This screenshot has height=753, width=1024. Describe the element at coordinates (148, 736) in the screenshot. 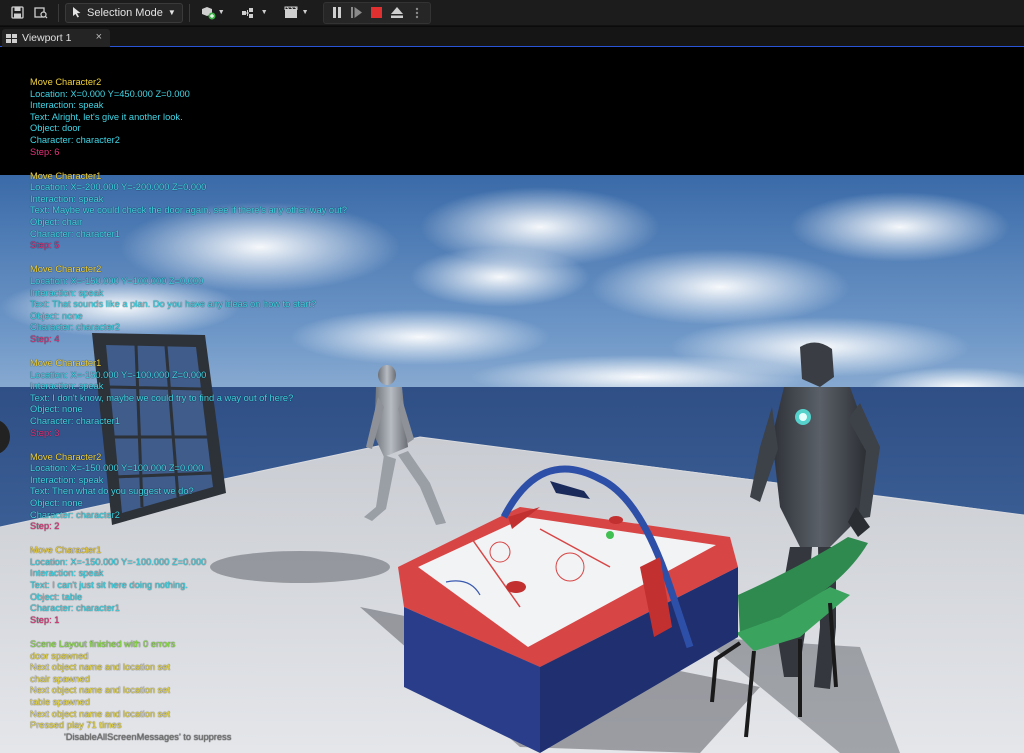

I see `log-suppress-hint: 'DisableAllScreenMessages' to suppress` at that location.